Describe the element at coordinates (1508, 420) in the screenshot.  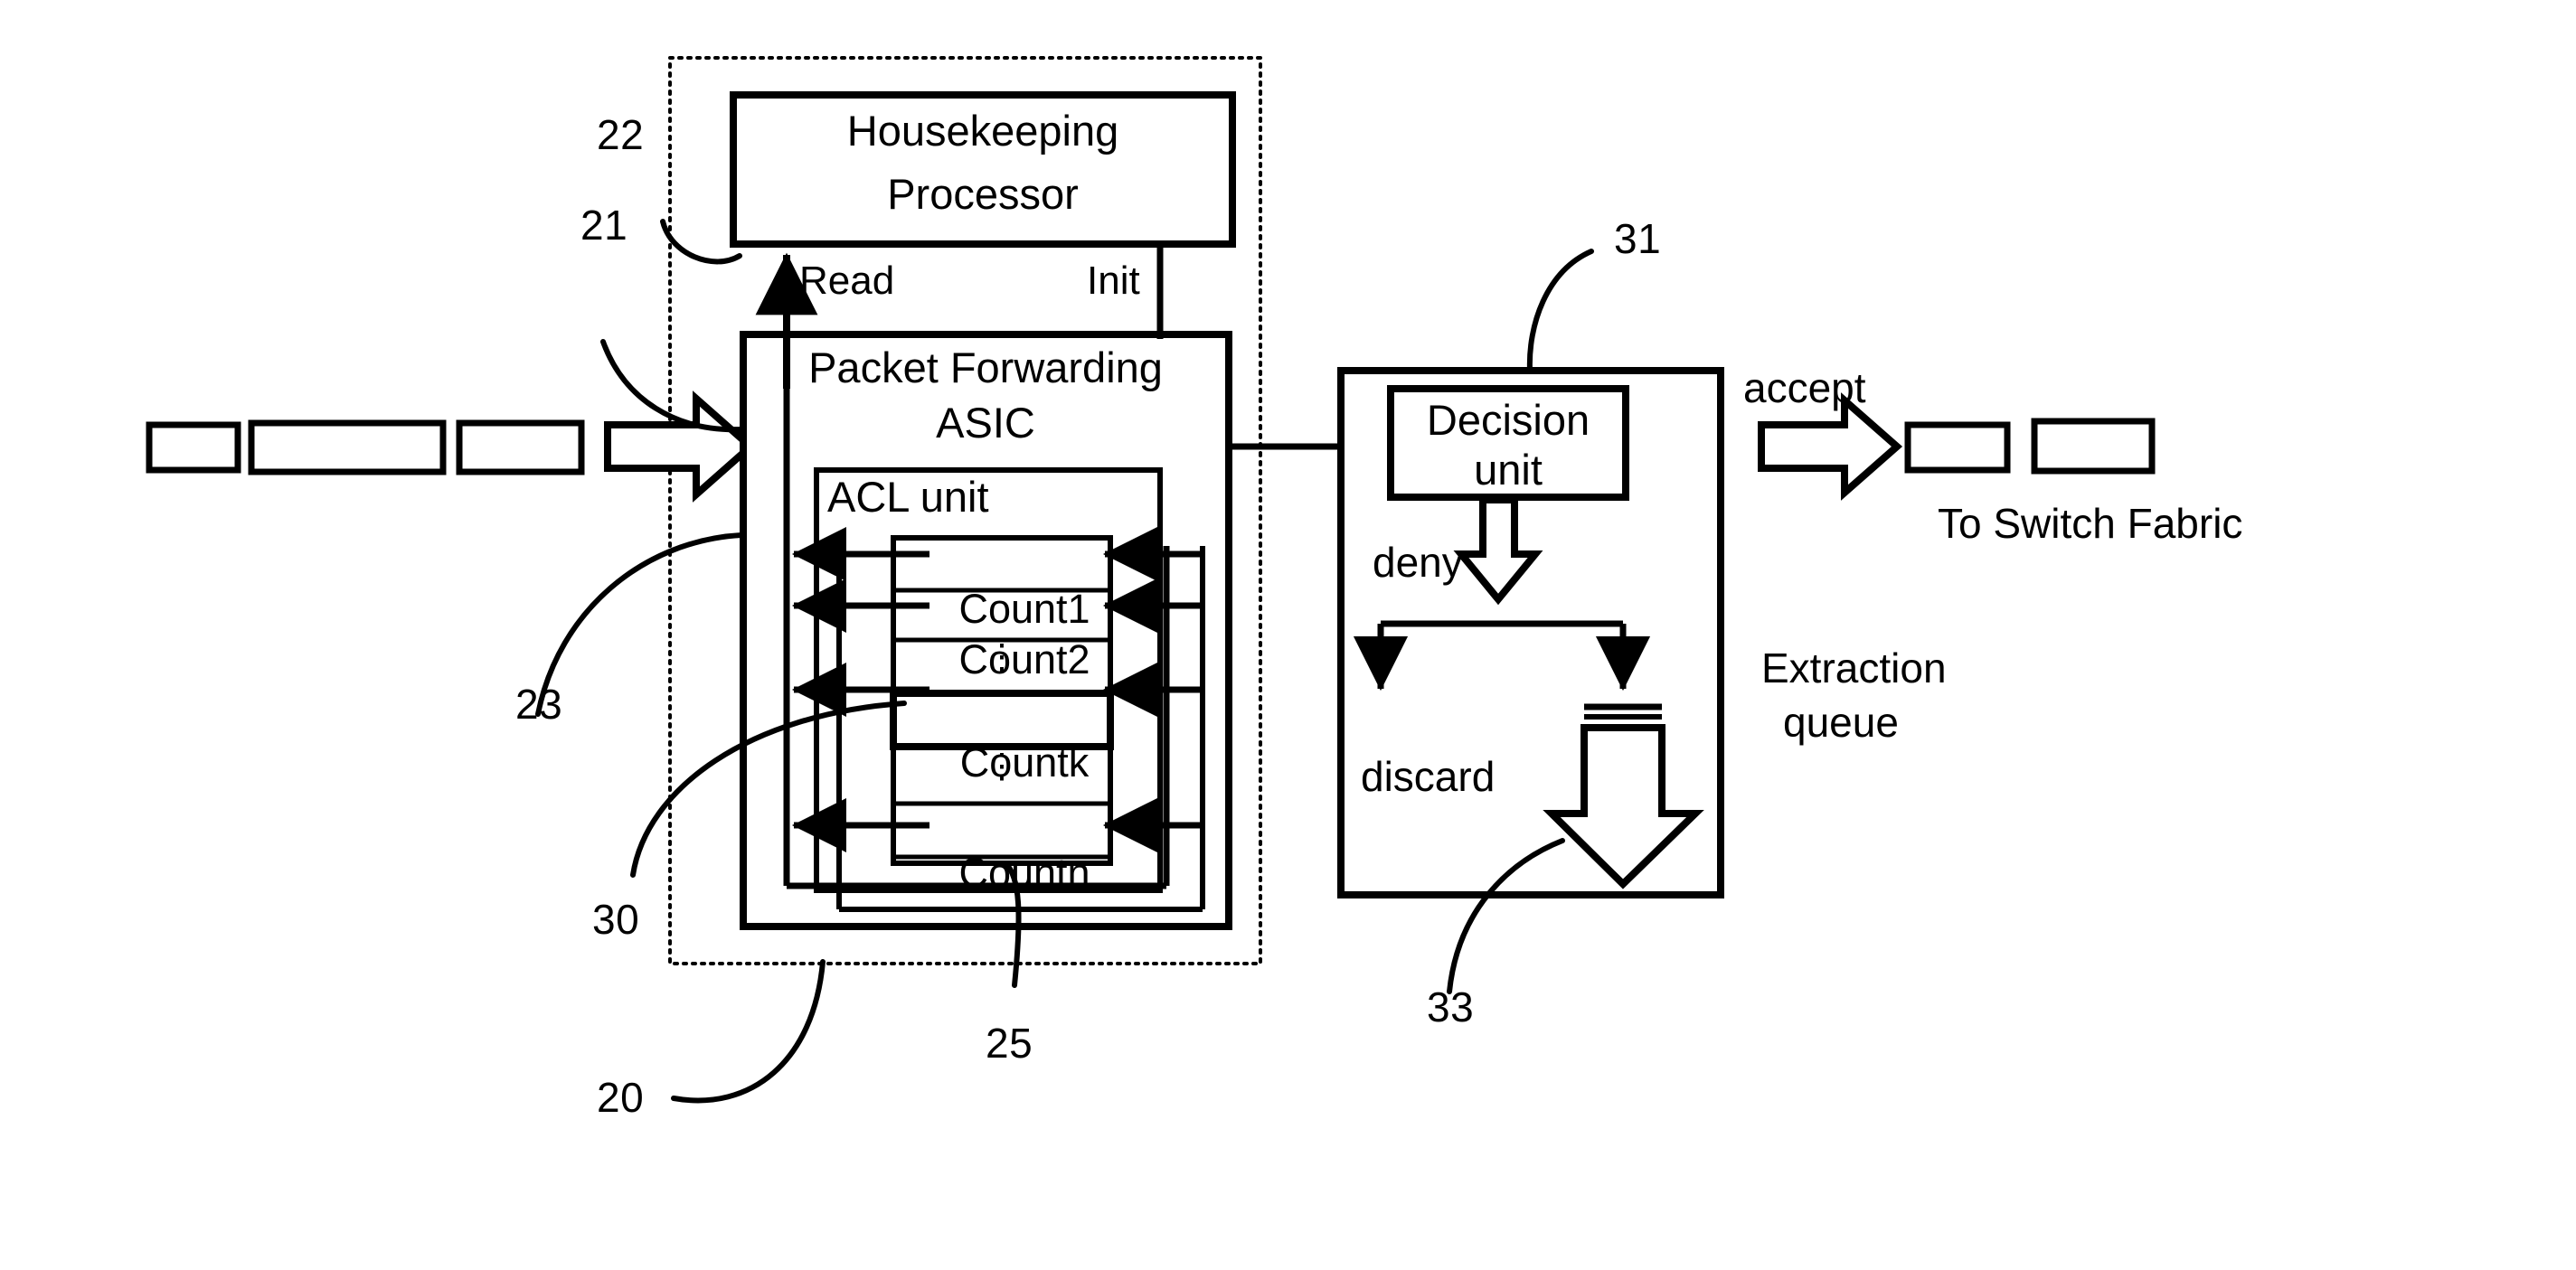
I see `decision-unit-label-line1: Decision` at that location.